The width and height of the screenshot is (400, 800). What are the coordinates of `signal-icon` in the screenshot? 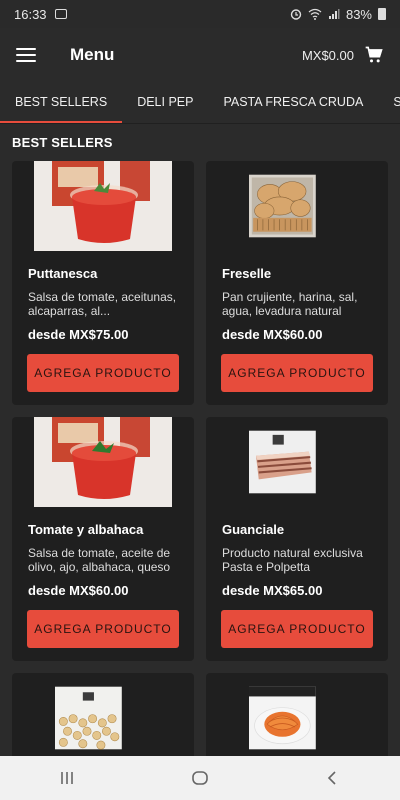 It's located at (334, 14).